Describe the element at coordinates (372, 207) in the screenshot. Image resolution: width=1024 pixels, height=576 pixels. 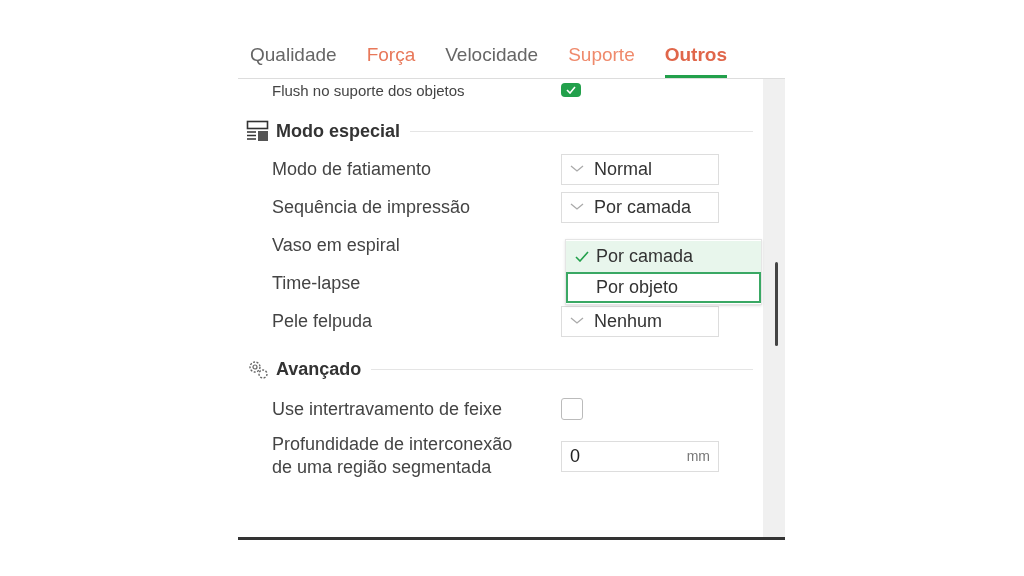
I see `setting-label: Sequência de impressão` at that location.